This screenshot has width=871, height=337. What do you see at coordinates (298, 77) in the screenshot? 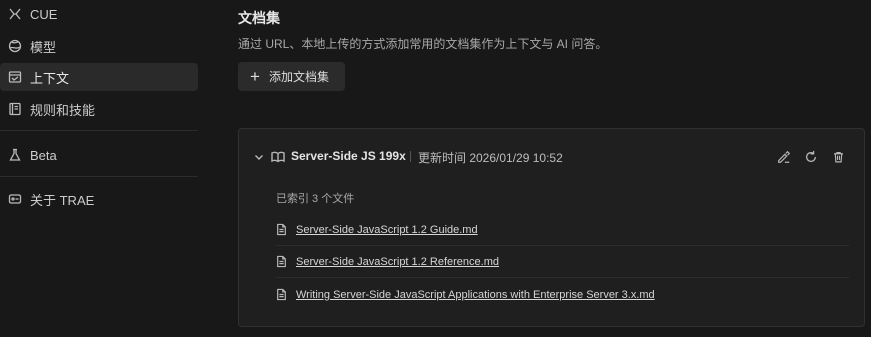
I see `add-docset-label: 添加文档集` at bounding box center [298, 77].